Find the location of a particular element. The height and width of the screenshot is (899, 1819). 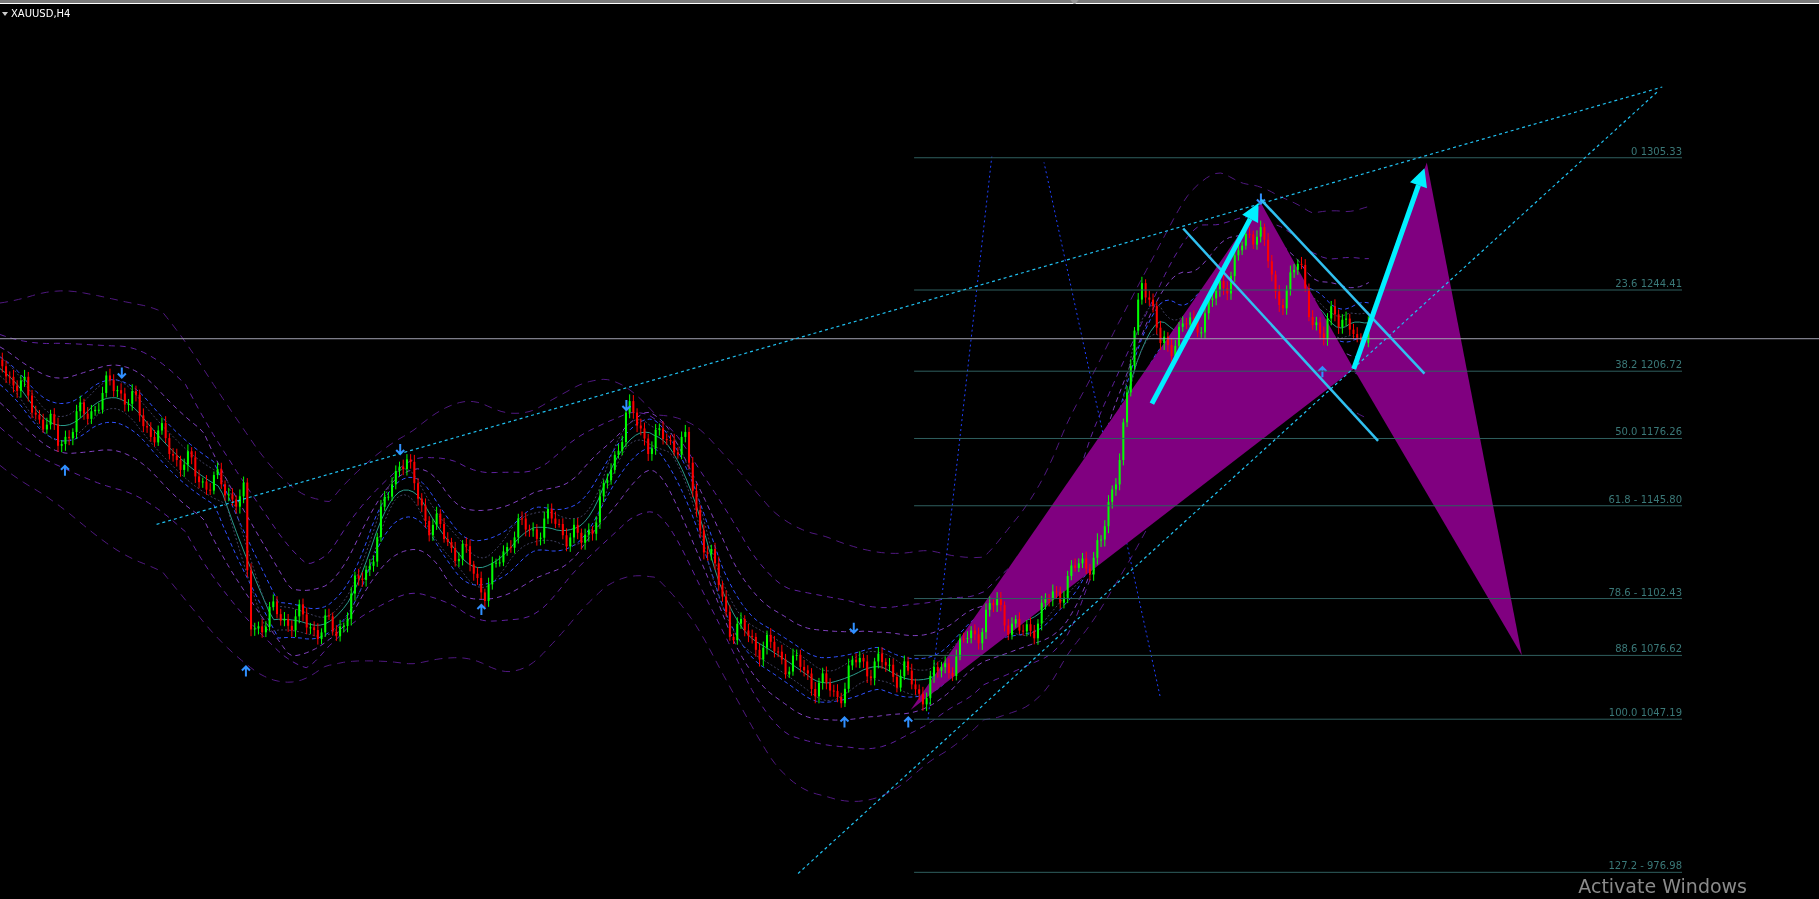

fibonacci-level-label: 61.8 - 1145.80 is located at coordinates (1645, 499).